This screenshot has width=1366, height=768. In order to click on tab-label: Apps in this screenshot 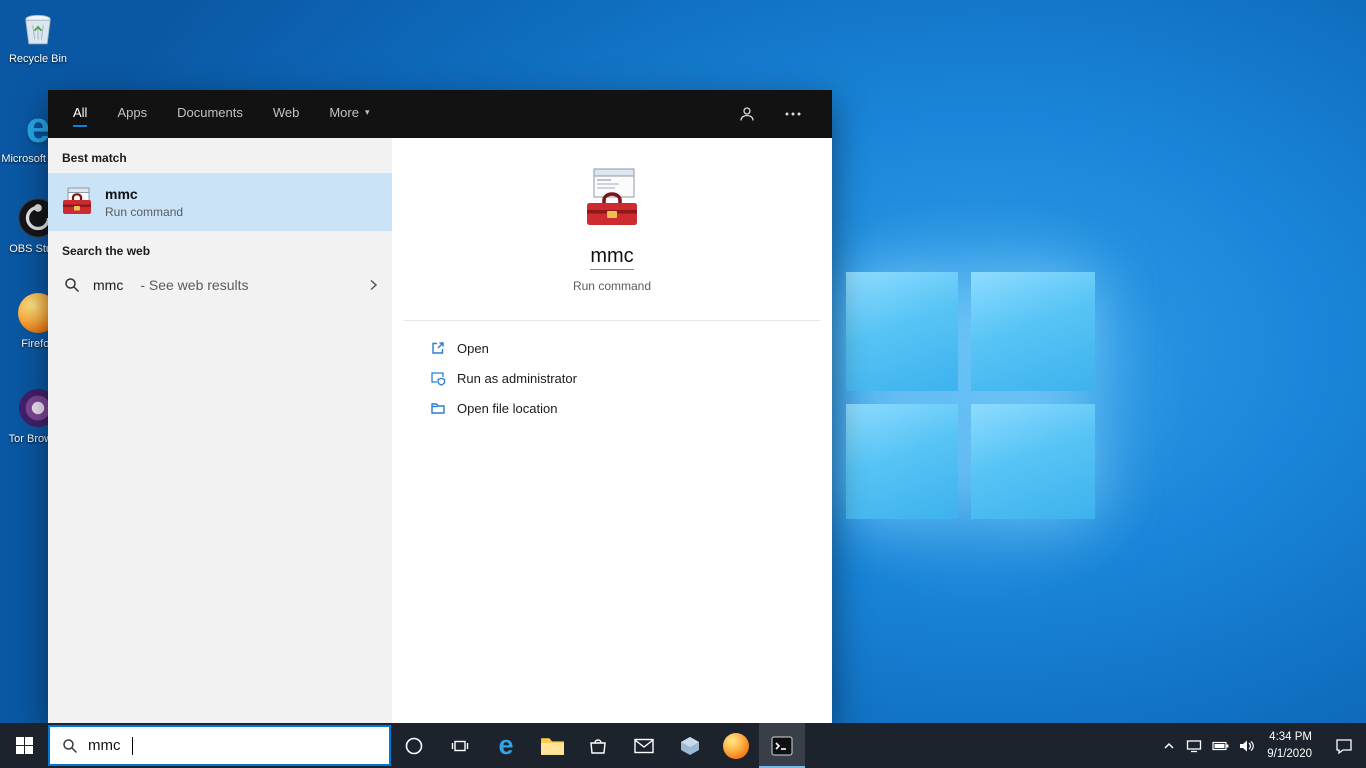, I will do `click(132, 112)`.